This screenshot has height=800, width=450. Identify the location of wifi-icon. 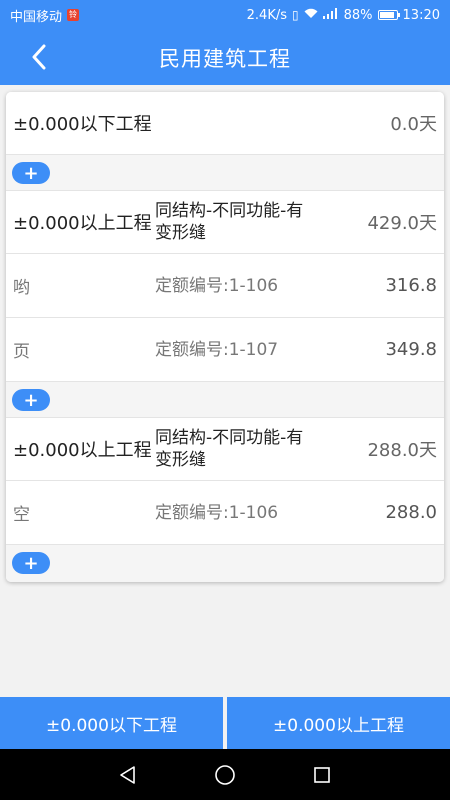
(311, 15).